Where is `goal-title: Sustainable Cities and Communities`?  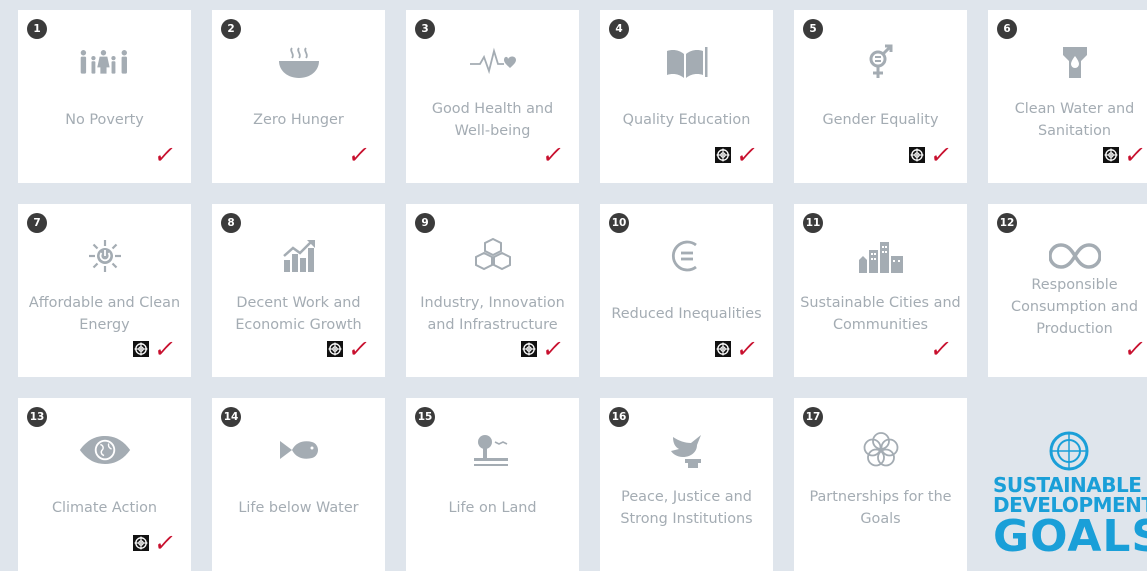 goal-title: Sustainable Cities and Communities is located at coordinates (880, 314).